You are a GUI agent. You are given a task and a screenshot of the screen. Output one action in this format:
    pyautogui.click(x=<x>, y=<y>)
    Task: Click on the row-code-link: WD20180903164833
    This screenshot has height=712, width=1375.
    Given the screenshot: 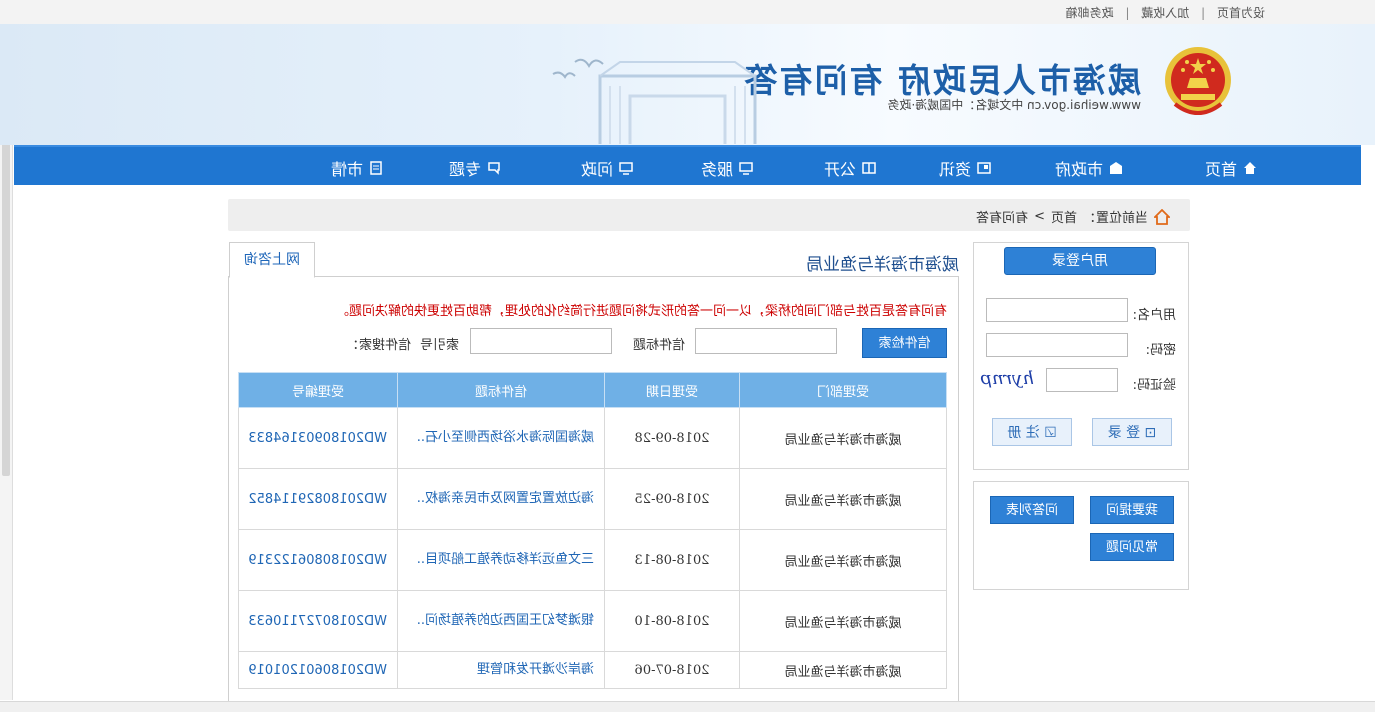 What is the action you would take?
    pyautogui.click(x=318, y=438)
    